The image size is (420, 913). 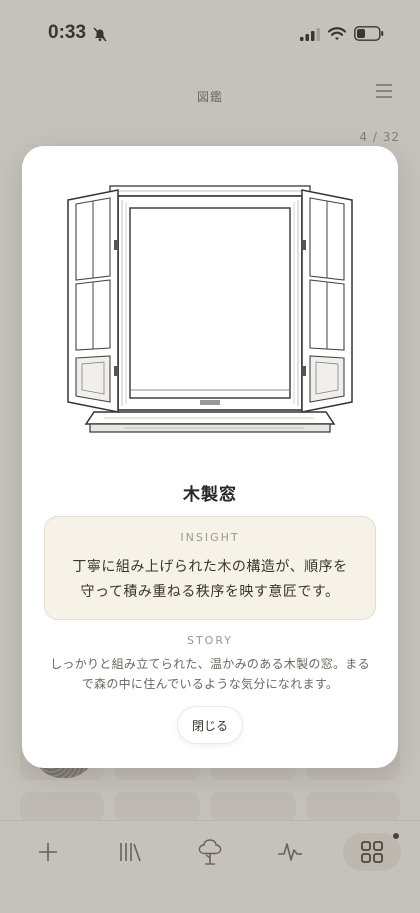 What do you see at coordinates (210, 537) in the screenshot?
I see `insight-label: INSIGHT` at bounding box center [210, 537].